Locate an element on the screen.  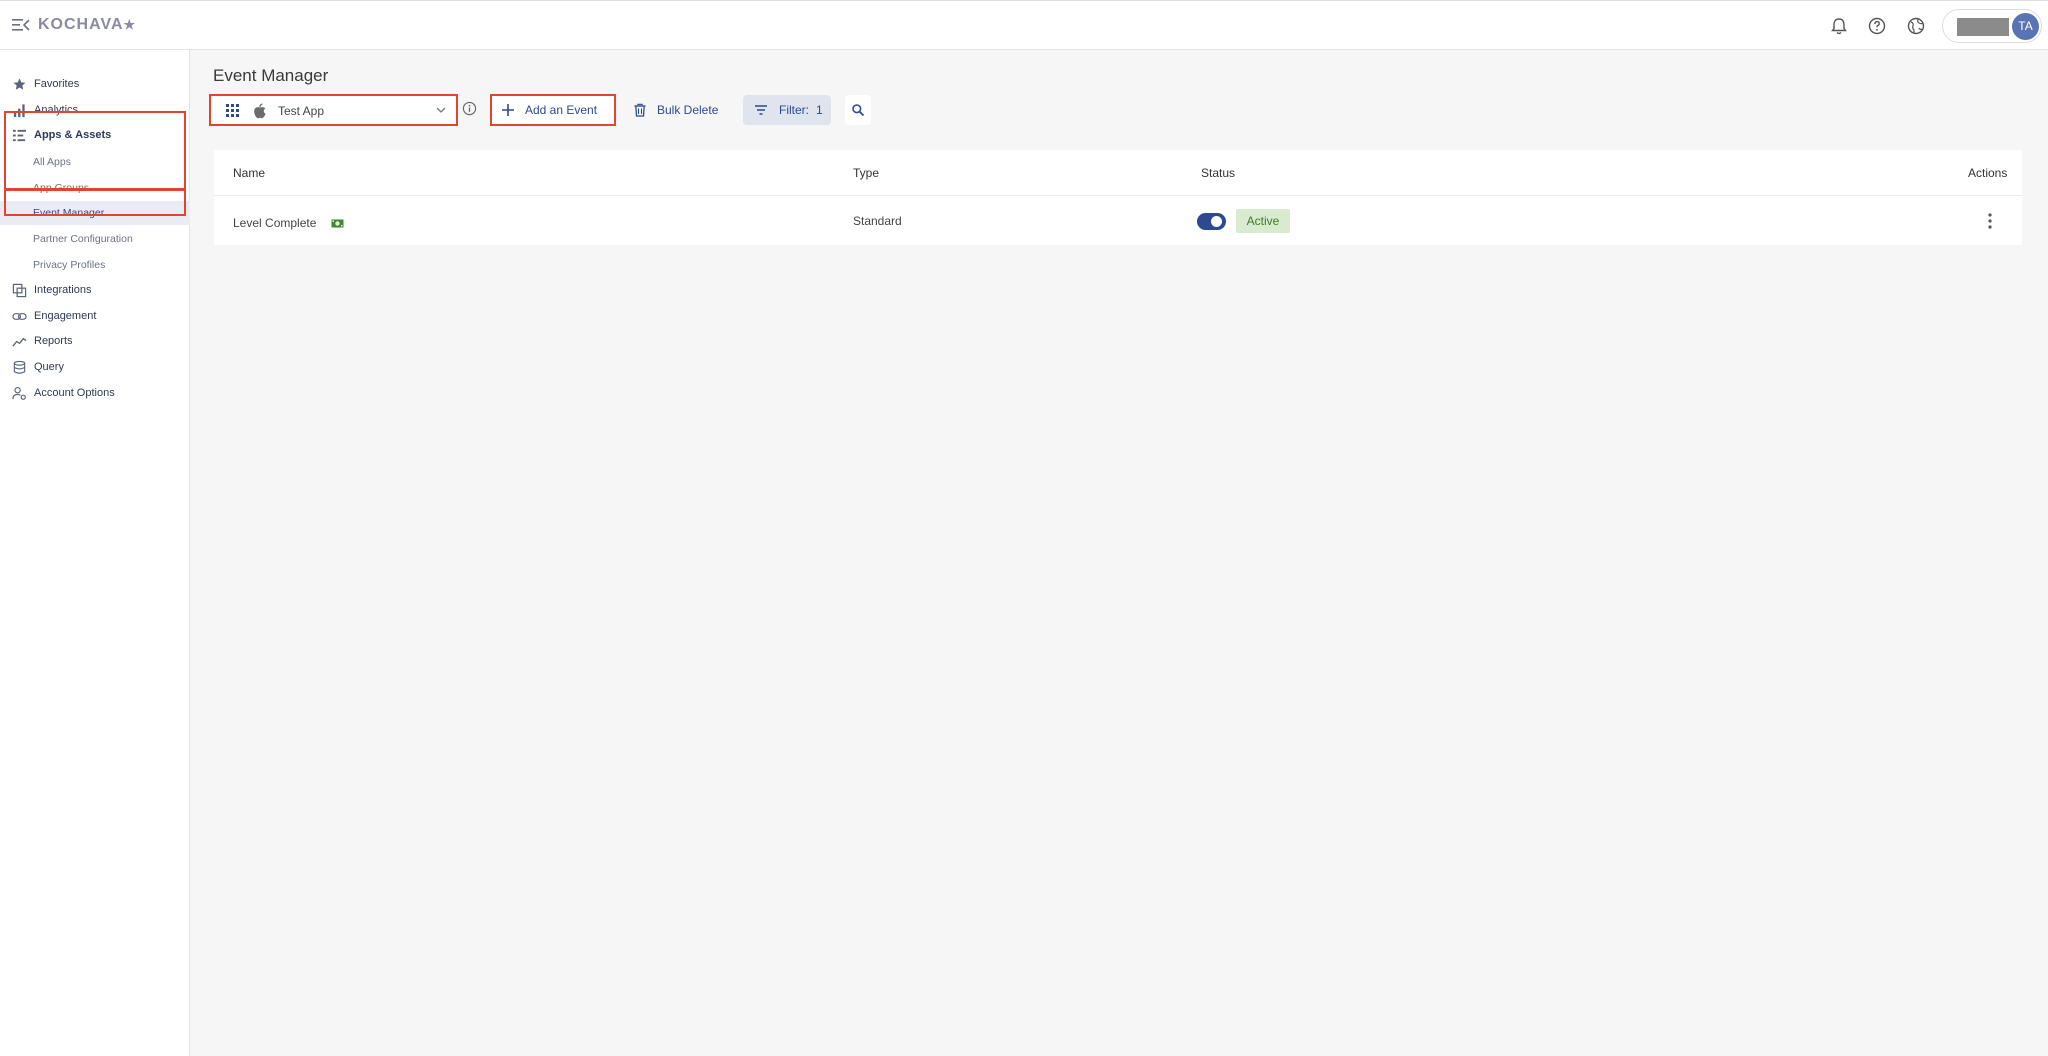
column-header-name: Name is located at coordinates (249, 173).